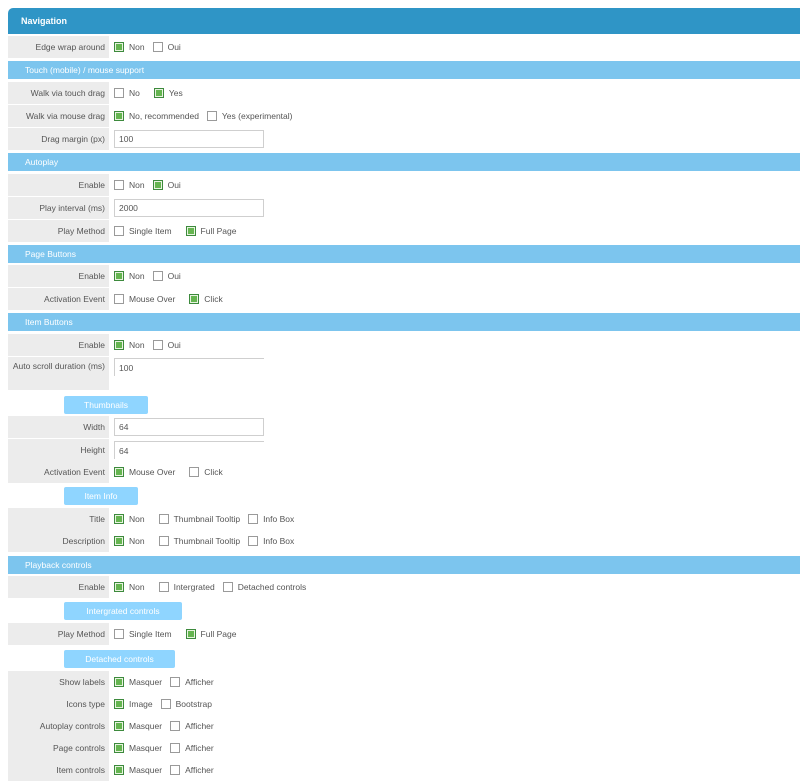 This screenshot has height=783, width=800. Describe the element at coordinates (186, 704) in the screenshot. I see `icons-type-bootstrap-option: Bootstrap` at that location.